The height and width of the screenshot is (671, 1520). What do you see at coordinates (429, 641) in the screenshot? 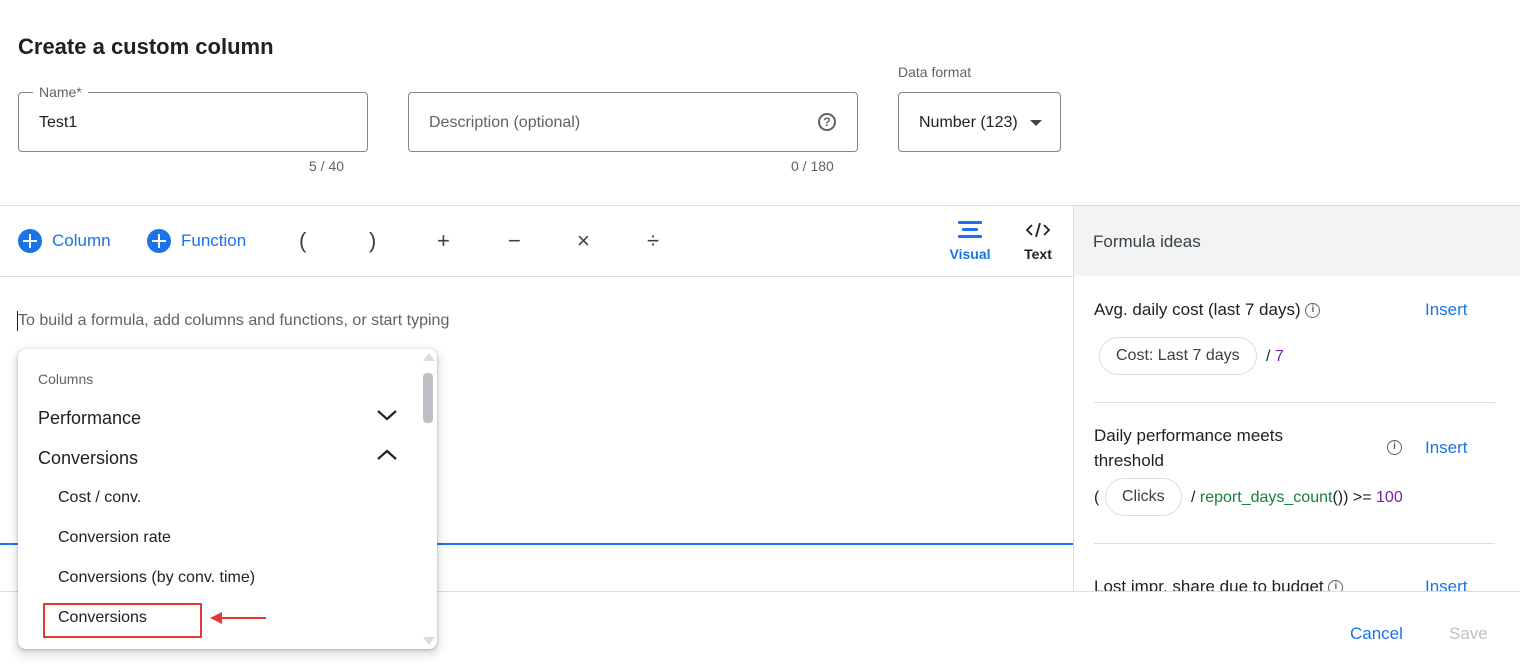
I see `scroll-down-icon` at bounding box center [429, 641].